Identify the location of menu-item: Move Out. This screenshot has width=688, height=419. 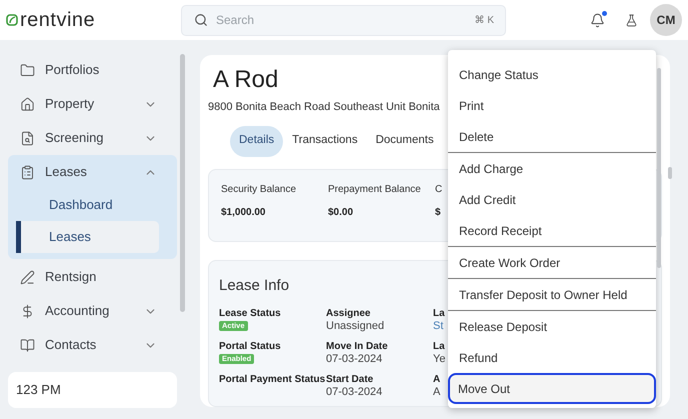
(552, 388).